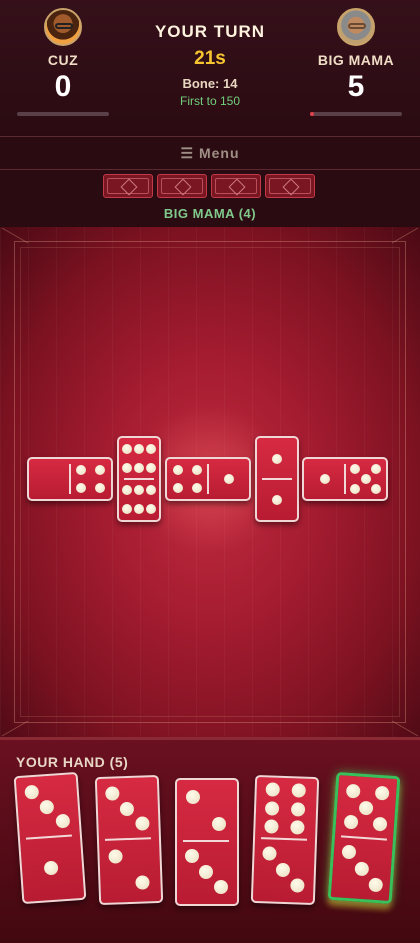  Describe the element at coordinates (63, 114) in the screenshot. I see `progress-bar-left` at that location.